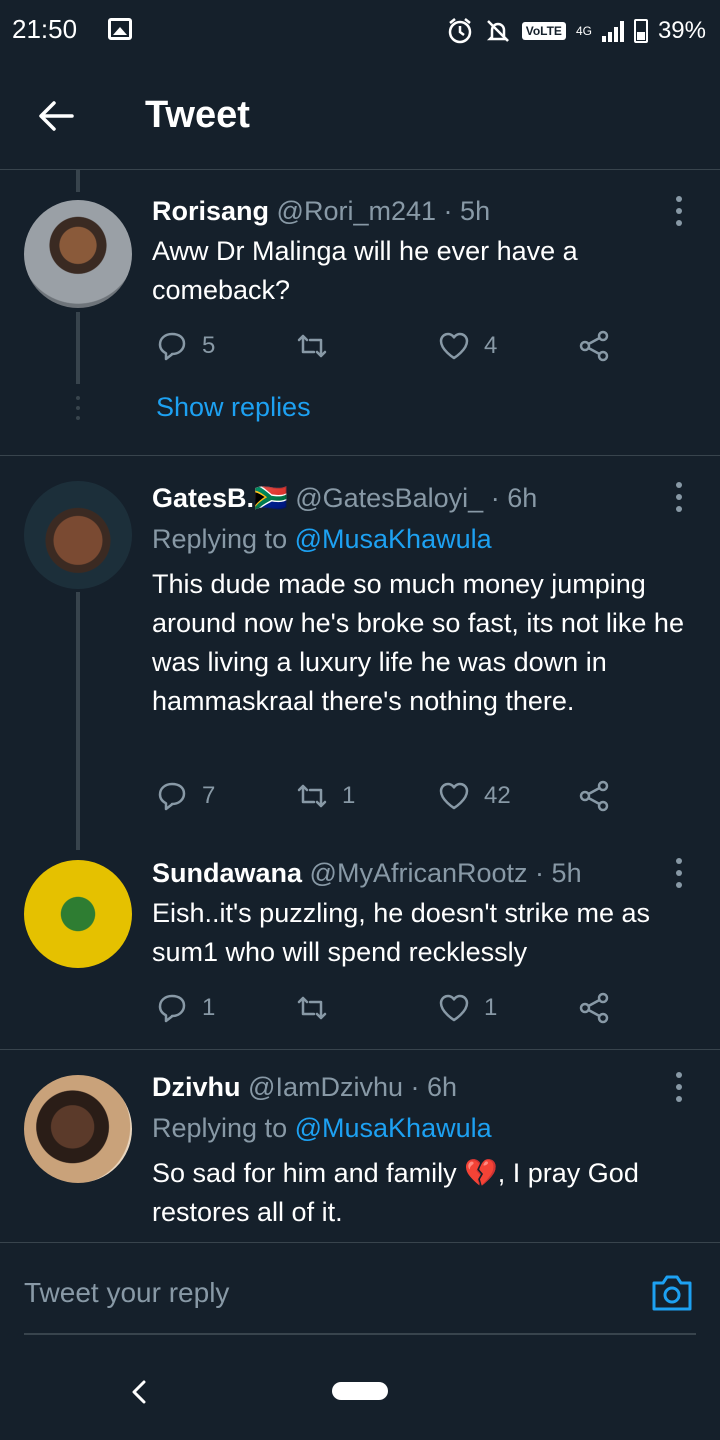  I want to click on reply-count: 7, so click(209, 795).